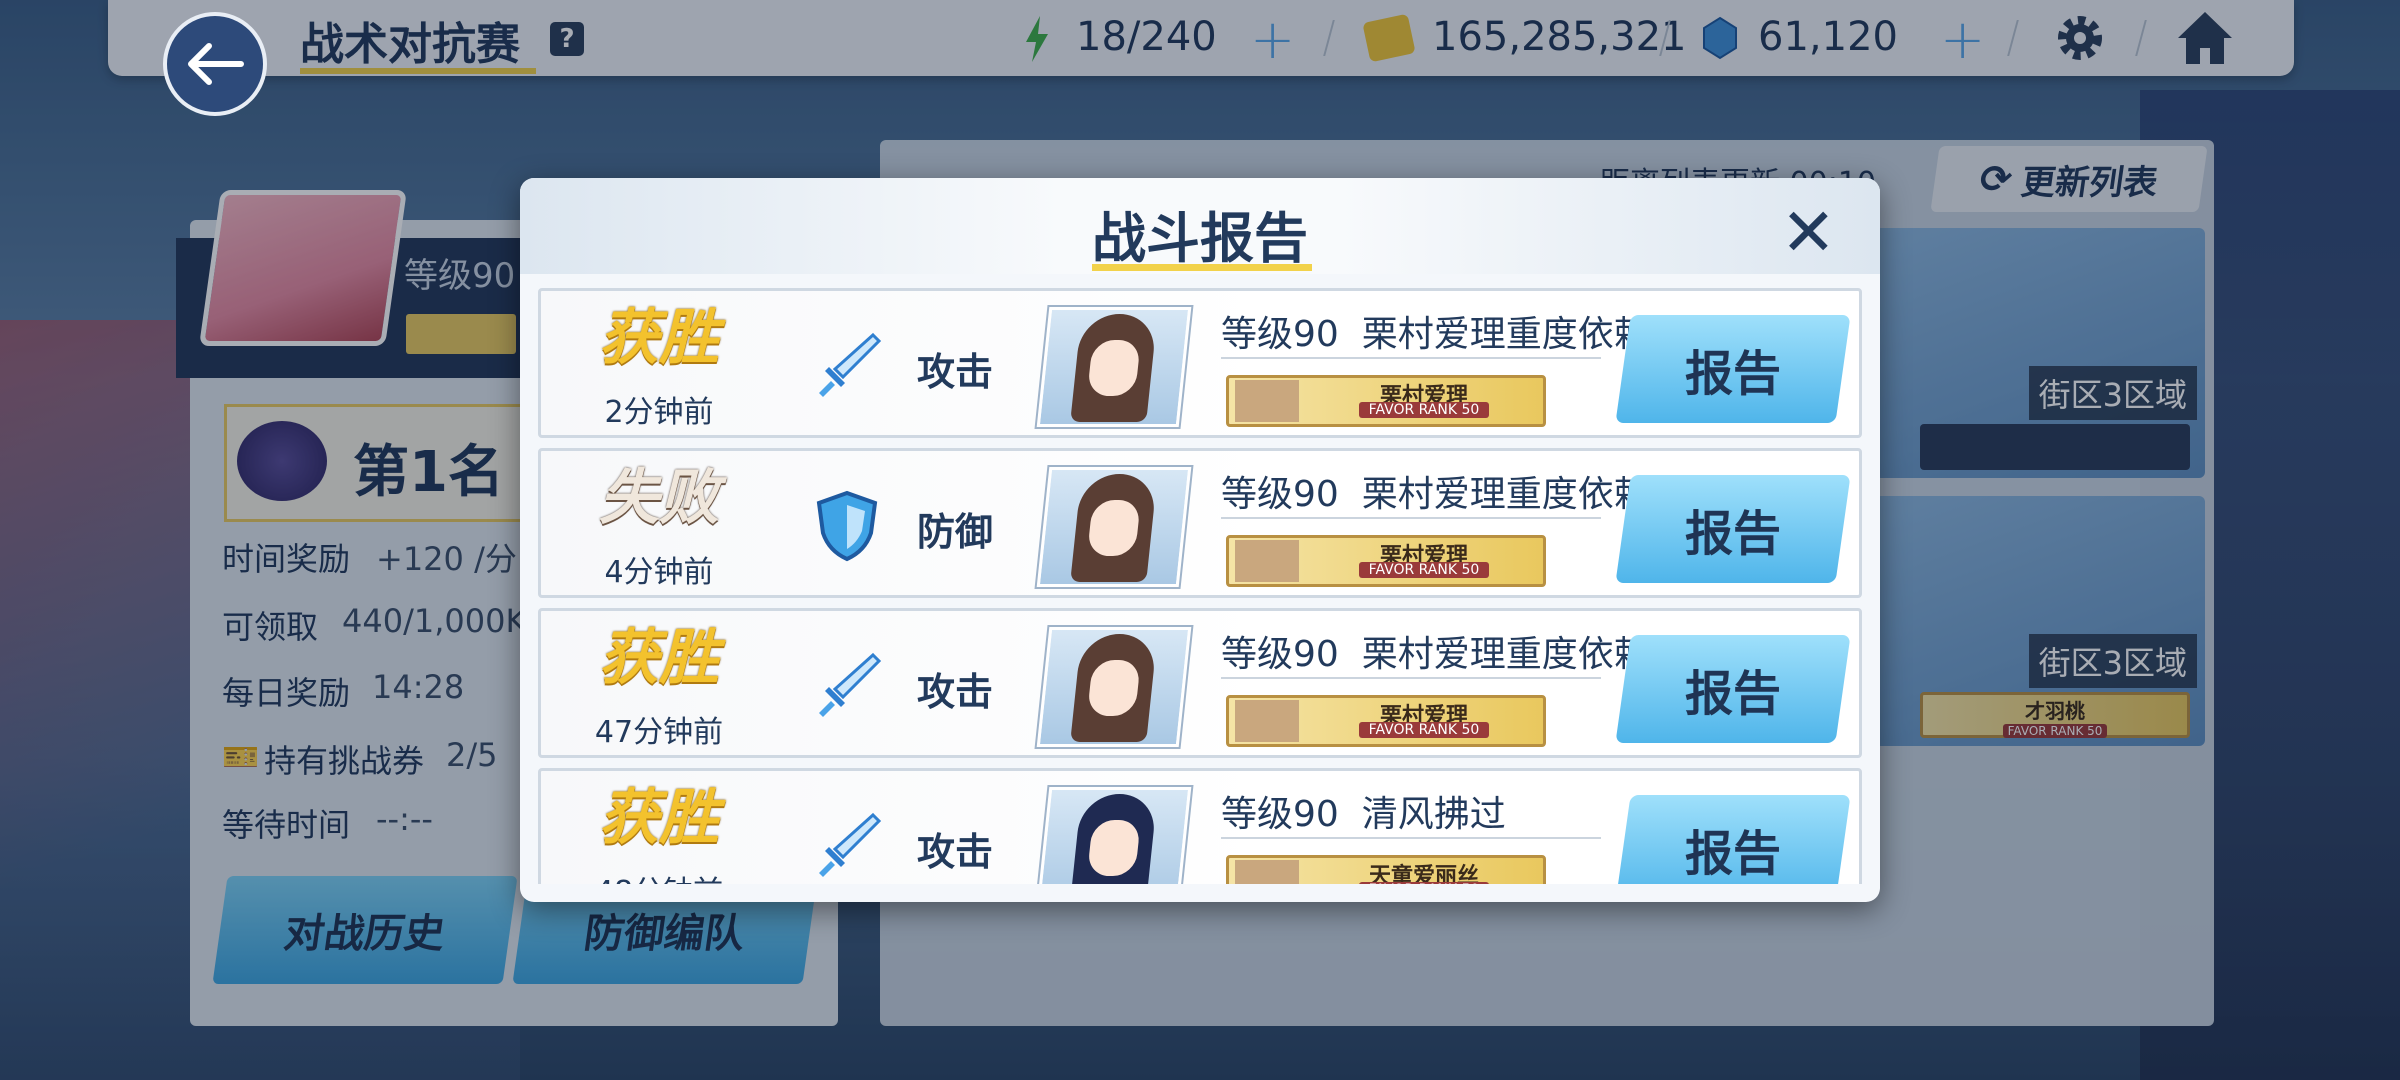 The height and width of the screenshot is (1080, 2400). Describe the element at coordinates (1200, 363) in the screenshot. I see `report-row: 获胜 2分钟前 攻击 等级90 栗村爱理重度依赖栗村爱理 FAVOR RANK 50 报告` at that location.